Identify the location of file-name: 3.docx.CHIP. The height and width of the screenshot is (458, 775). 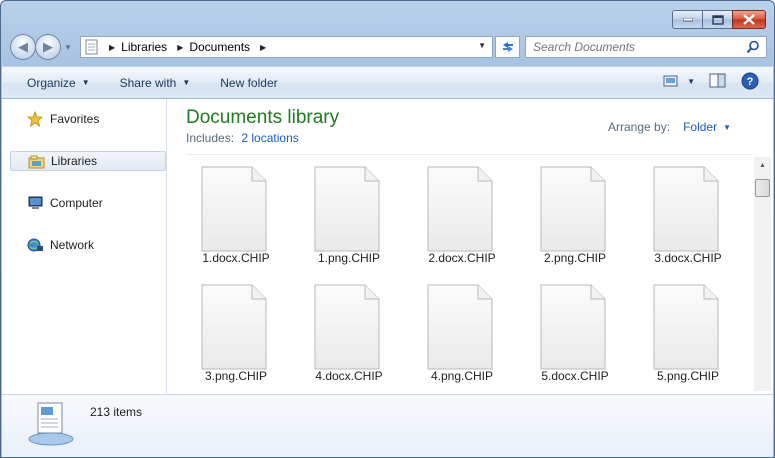
(688, 258).